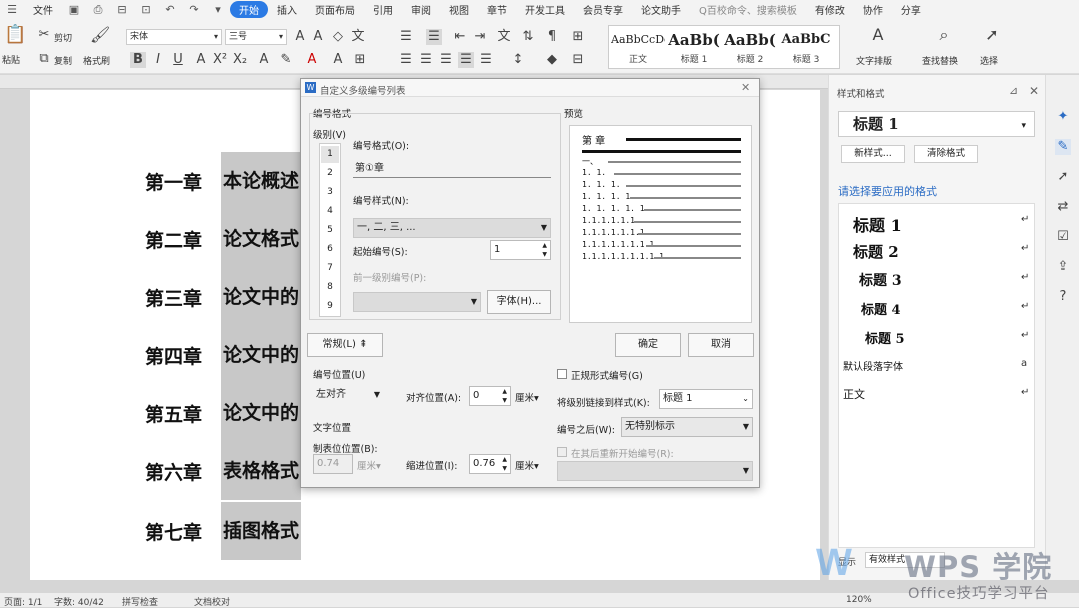 Image resolution: width=1079 pixels, height=608 pixels. I want to click on superscript-icon: X², so click(220, 60).